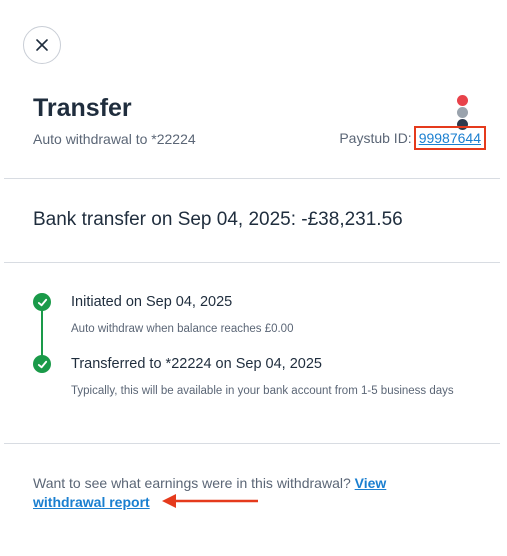 The image size is (507, 556). What do you see at coordinates (252, 443) in the screenshot?
I see `divider-bottom` at bounding box center [252, 443].